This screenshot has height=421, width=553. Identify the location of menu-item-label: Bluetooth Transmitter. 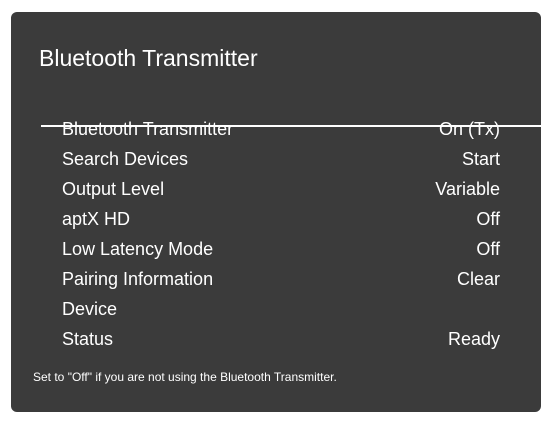
(148, 128).